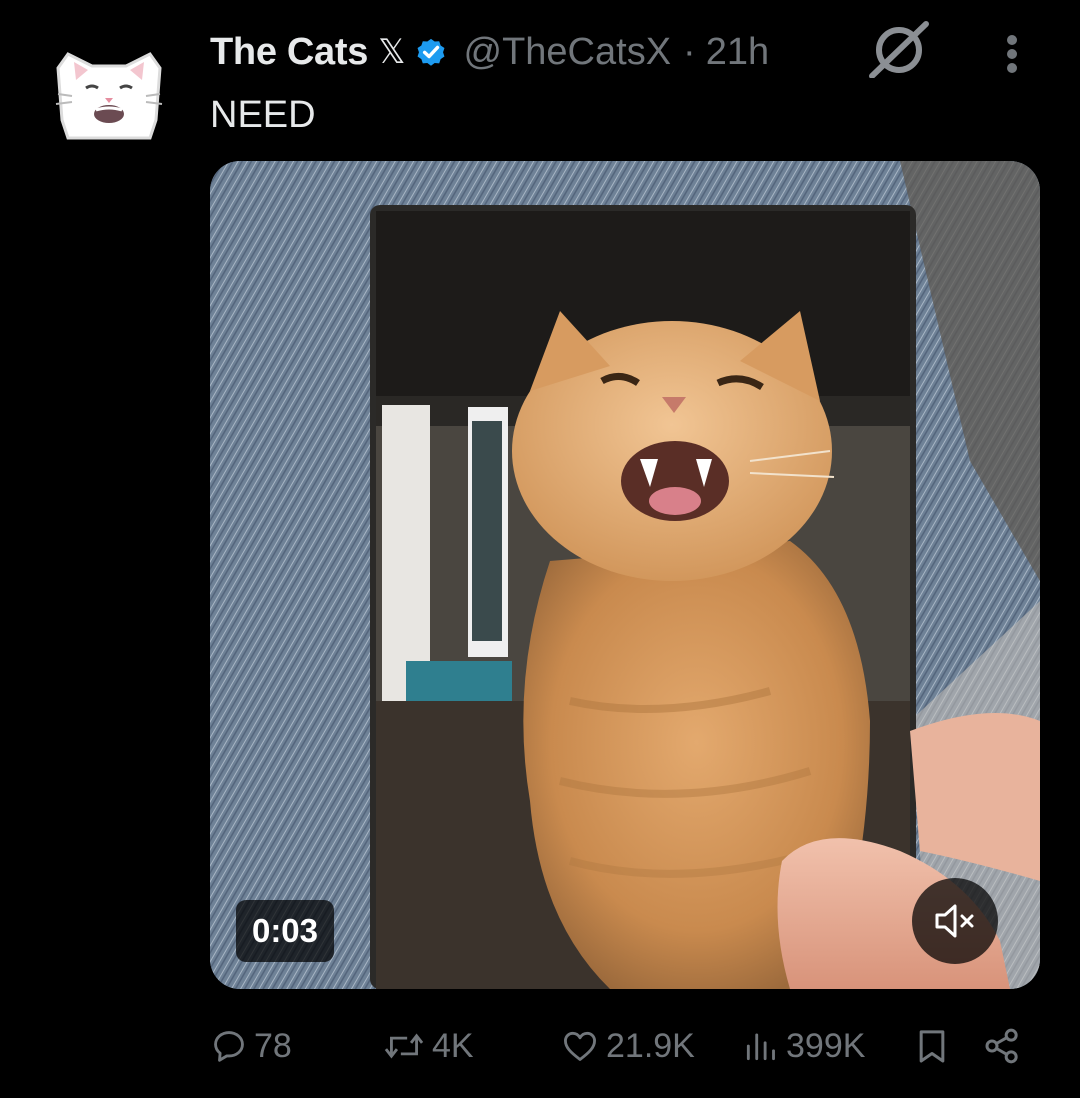 Image resolution: width=1080 pixels, height=1098 pixels. Describe the element at coordinates (453, 1045) in the screenshot. I see `repost-count: 4K` at that location.